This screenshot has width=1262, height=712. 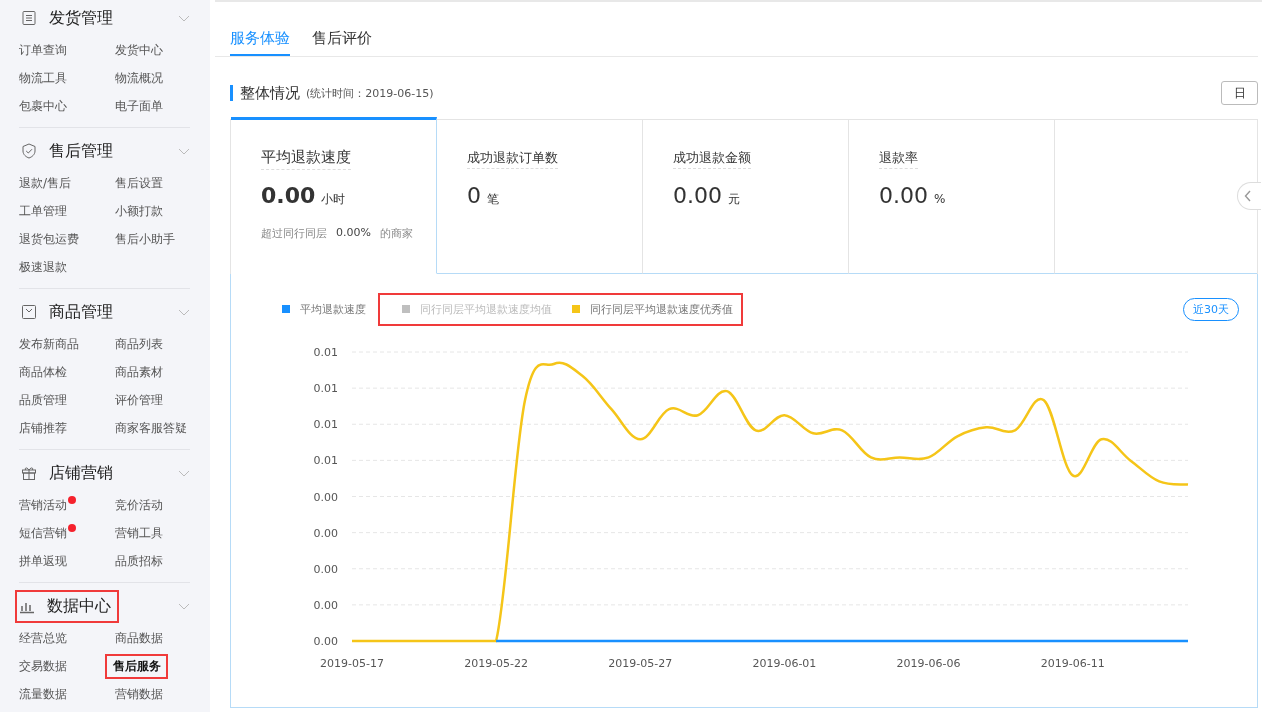 What do you see at coordinates (145, 239) in the screenshot?
I see `sidebar-link: 售后小助手` at bounding box center [145, 239].